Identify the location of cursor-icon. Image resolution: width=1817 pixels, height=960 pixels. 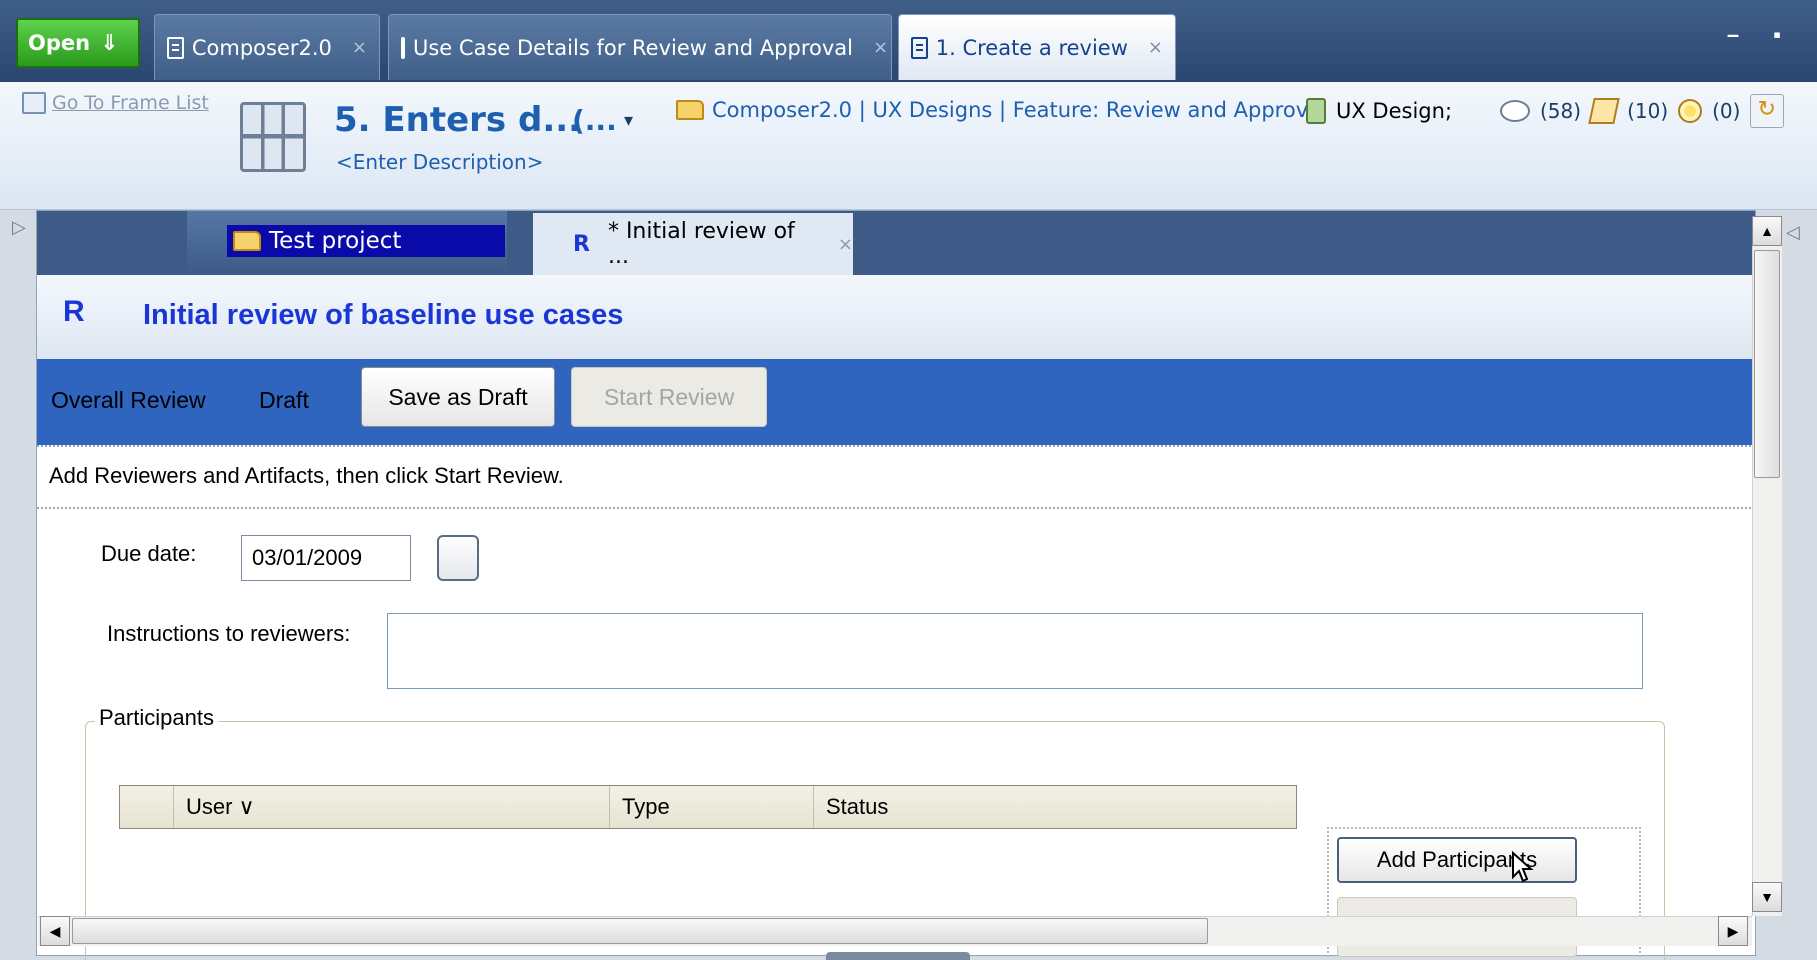
(1523, 867).